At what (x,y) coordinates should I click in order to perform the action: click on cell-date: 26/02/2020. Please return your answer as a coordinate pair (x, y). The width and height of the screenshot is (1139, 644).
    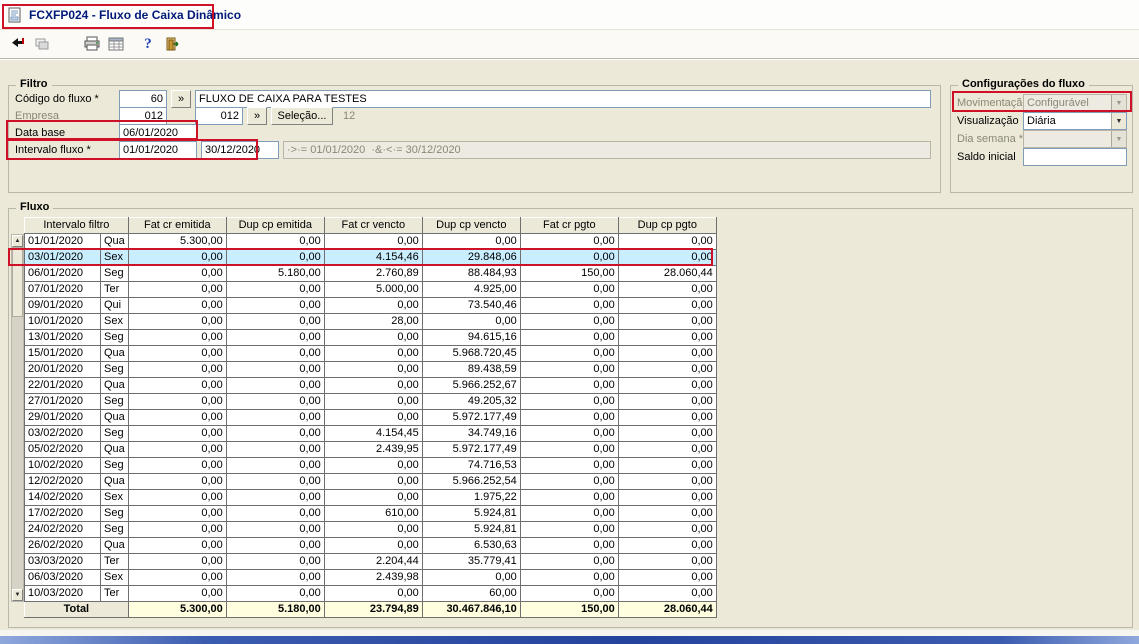
    Looking at the image, I should click on (62, 545).